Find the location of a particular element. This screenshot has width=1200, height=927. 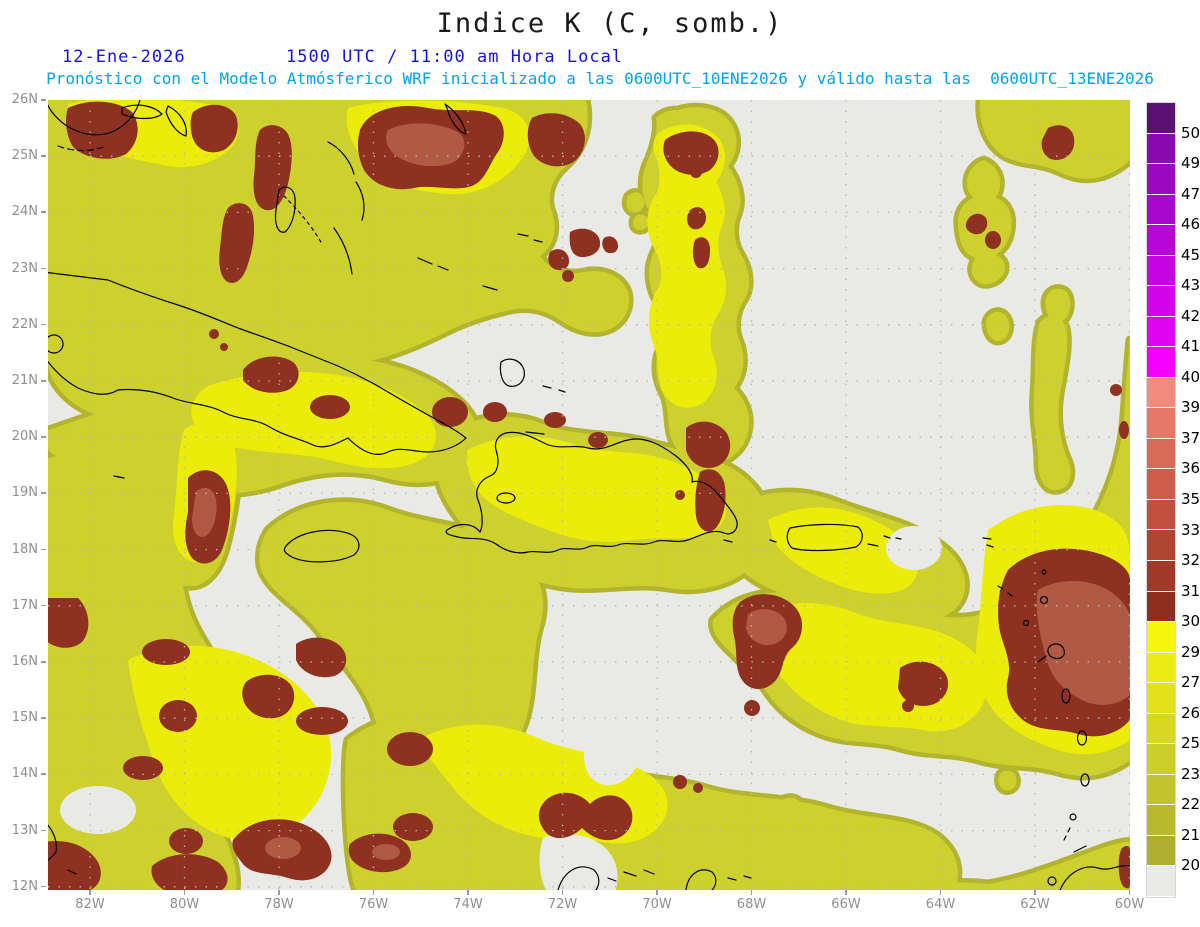

lat-axis-label: 25N is located at coordinates (24, 156).